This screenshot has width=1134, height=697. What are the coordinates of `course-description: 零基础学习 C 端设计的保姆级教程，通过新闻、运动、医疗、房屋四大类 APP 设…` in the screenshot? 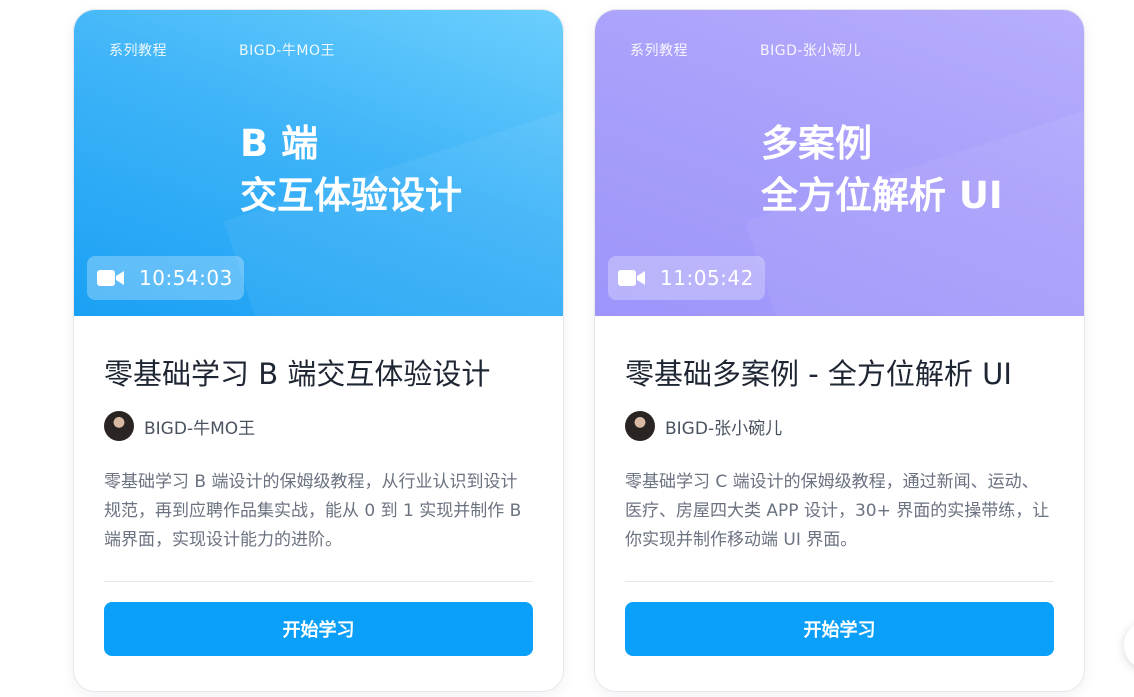 It's located at (837, 511).